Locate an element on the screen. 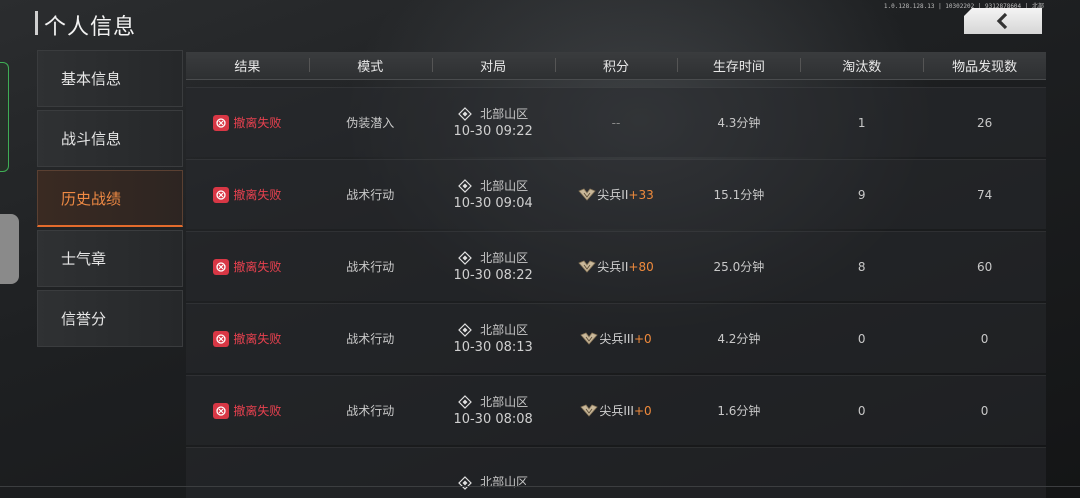 The width and height of the screenshot is (1080, 498). score-cell: -- is located at coordinates (616, 123).